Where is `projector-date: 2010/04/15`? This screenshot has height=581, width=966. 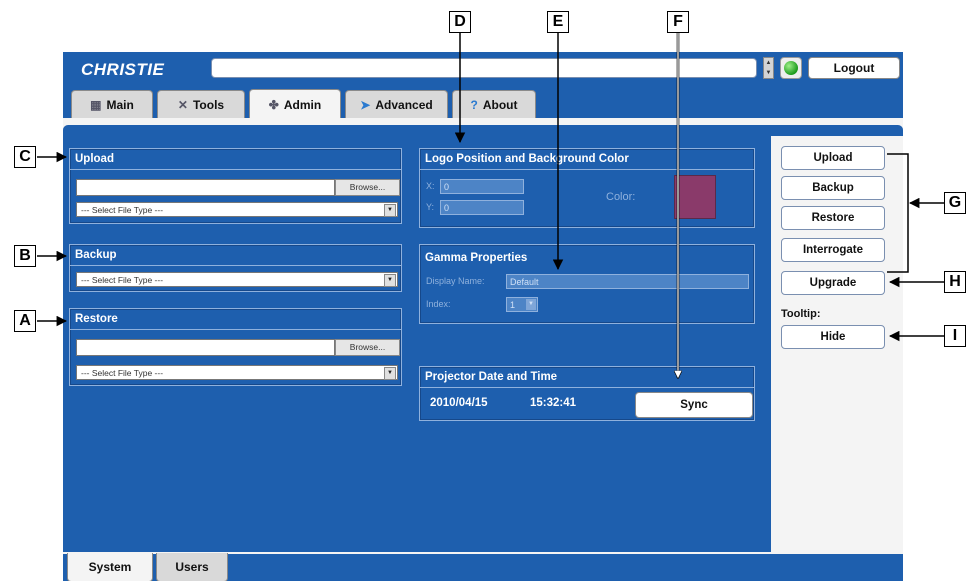 projector-date: 2010/04/15 is located at coordinates (459, 403).